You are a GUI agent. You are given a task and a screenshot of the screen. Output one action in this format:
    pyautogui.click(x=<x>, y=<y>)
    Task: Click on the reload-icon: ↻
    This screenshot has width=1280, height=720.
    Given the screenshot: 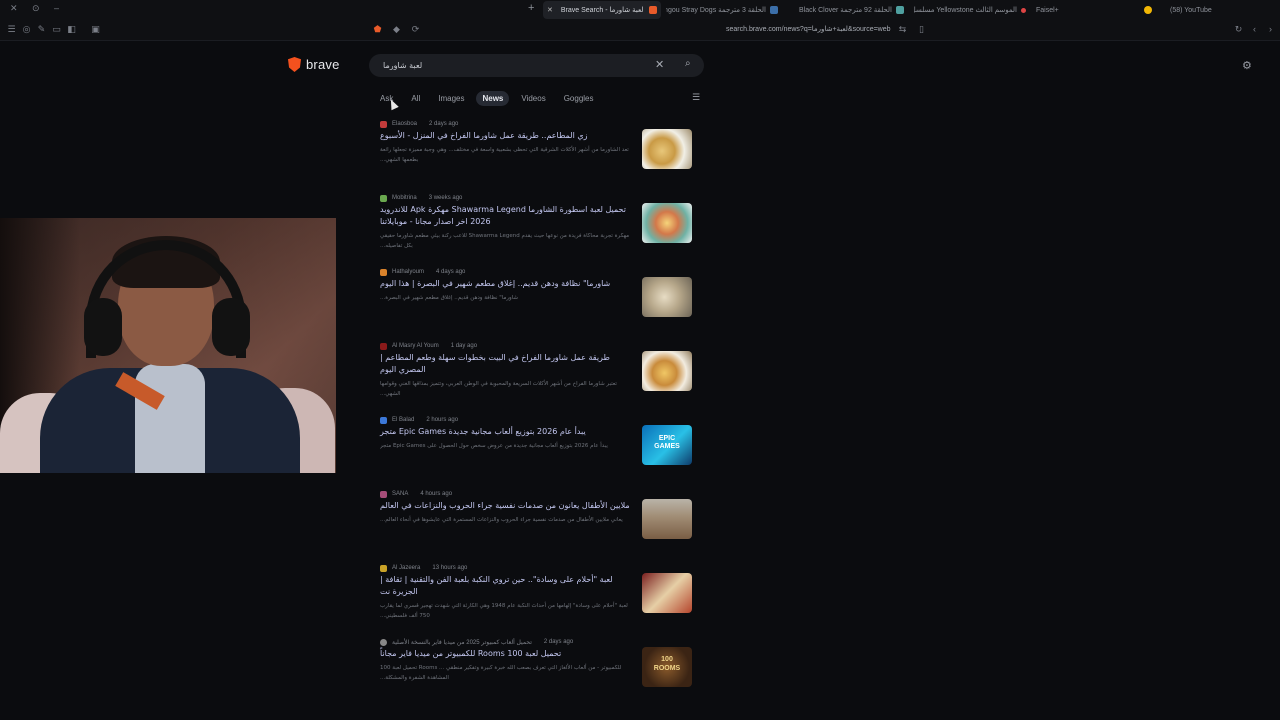 What is the action you would take?
    pyautogui.click(x=1238, y=29)
    